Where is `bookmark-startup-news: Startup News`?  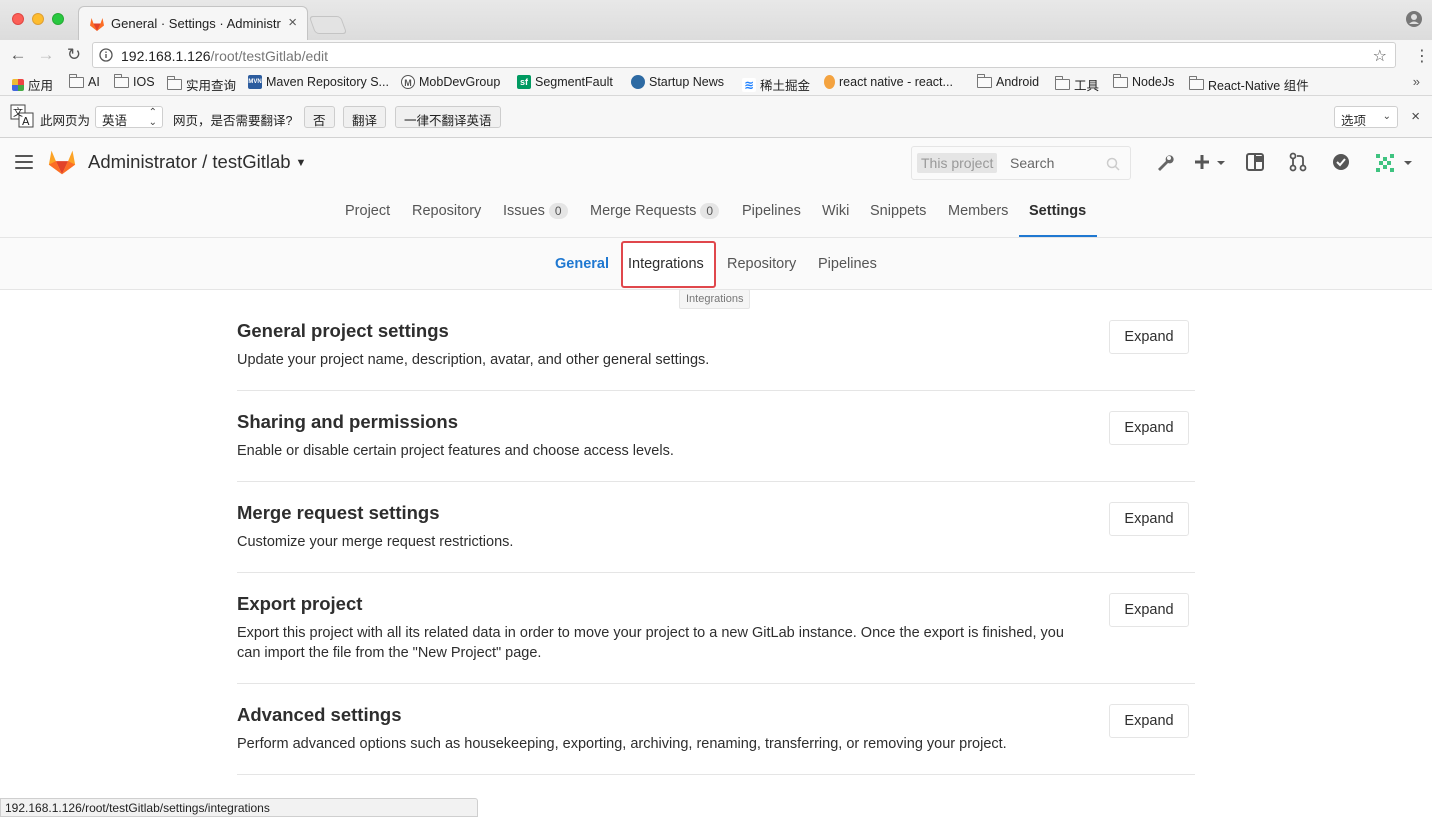
bookmark-startup-news: Startup News is located at coordinates (677, 82).